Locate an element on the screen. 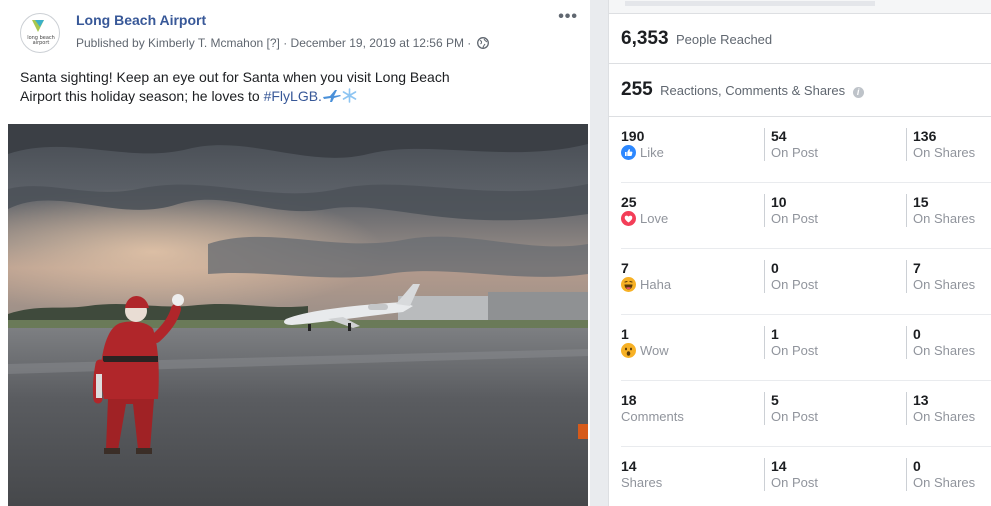 The width and height of the screenshot is (991, 506). people-reached-value: 6,353 is located at coordinates (645, 38).